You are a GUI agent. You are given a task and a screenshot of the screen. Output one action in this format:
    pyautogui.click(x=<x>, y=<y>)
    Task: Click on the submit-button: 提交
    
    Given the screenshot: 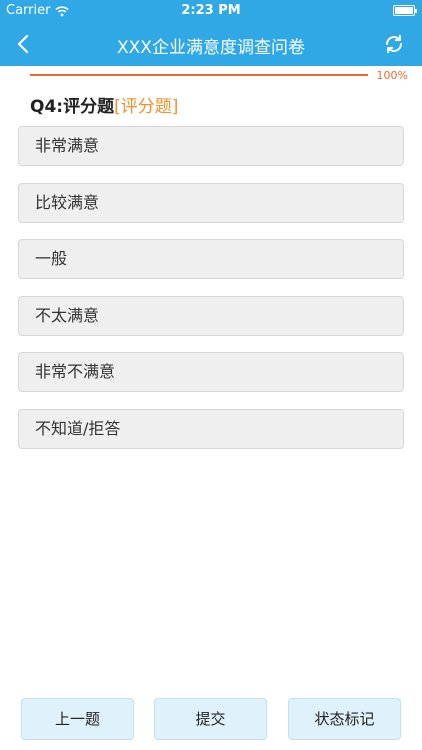 What is the action you would take?
    pyautogui.click(x=210, y=719)
    